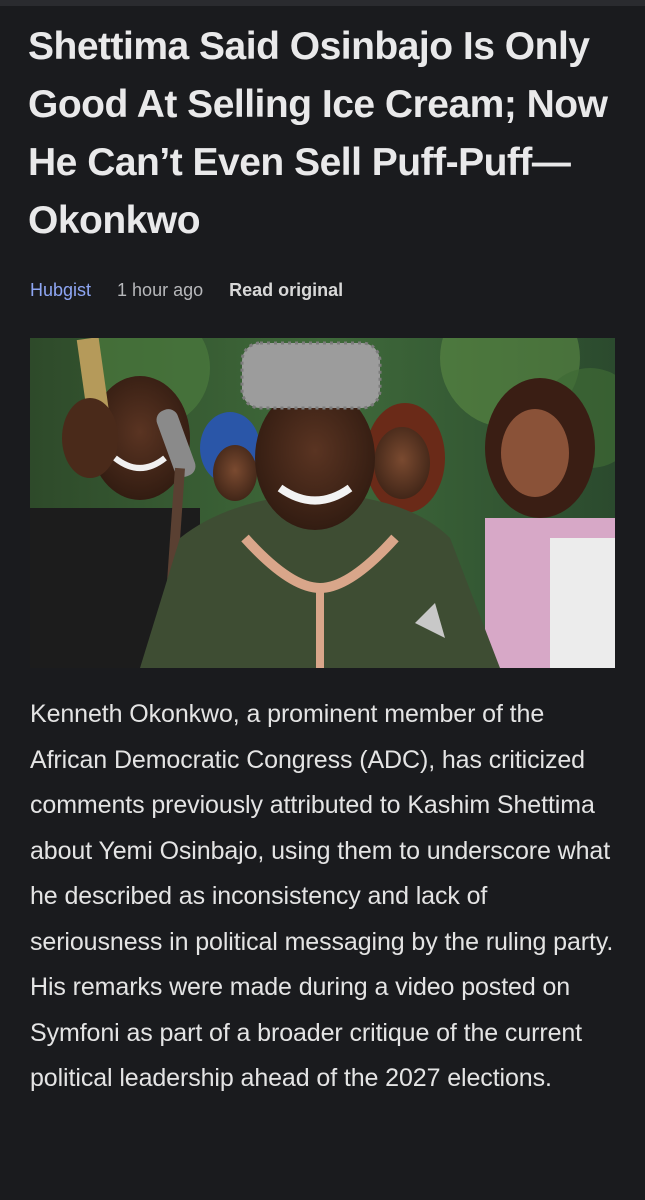 The height and width of the screenshot is (1200, 645). I want to click on status-bar-strip, so click(322, 3).